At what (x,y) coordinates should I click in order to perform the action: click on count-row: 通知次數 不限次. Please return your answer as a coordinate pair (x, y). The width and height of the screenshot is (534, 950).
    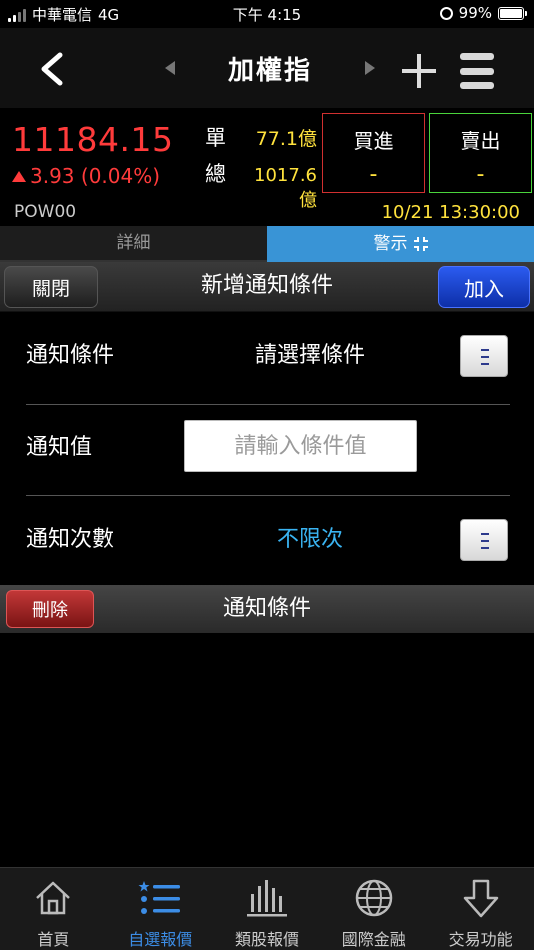
    Looking at the image, I should click on (267, 541).